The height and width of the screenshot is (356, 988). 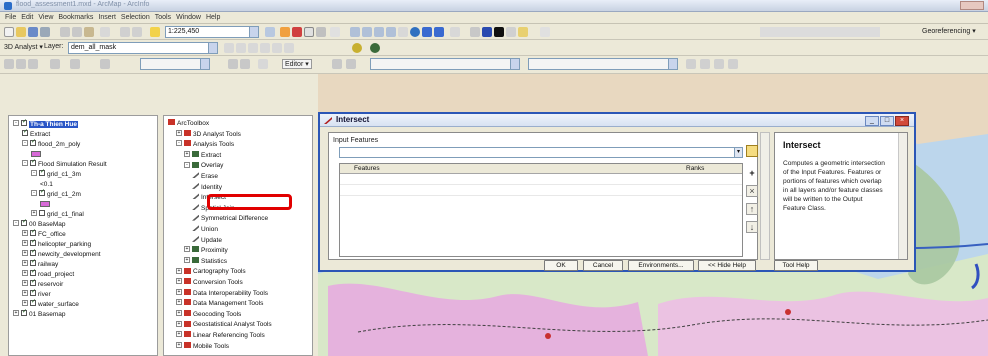 What do you see at coordinates (617, 120) in the screenshot?
I see `dialog-title-bar: Intersect _ □ ×` at bounding box center [617, 120].